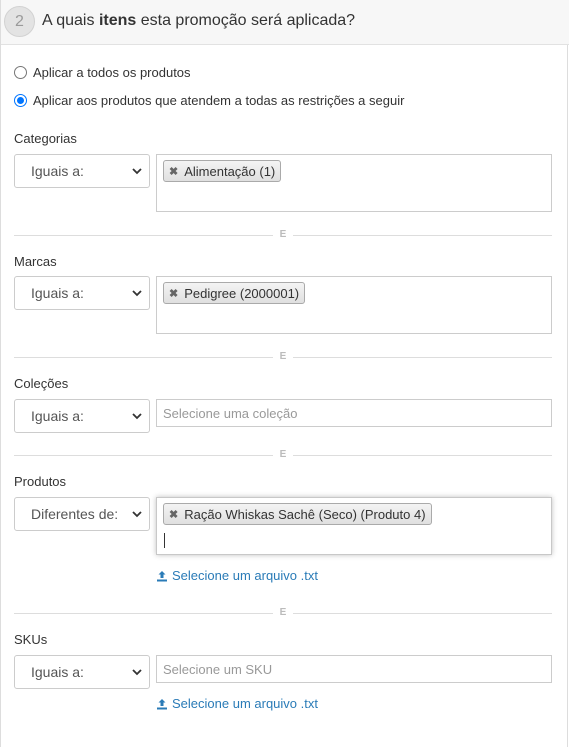 The height and width of the screenshot is (747, 570). I want to click on categorias-tag-label: Alimentação (1), so click(230, 171).